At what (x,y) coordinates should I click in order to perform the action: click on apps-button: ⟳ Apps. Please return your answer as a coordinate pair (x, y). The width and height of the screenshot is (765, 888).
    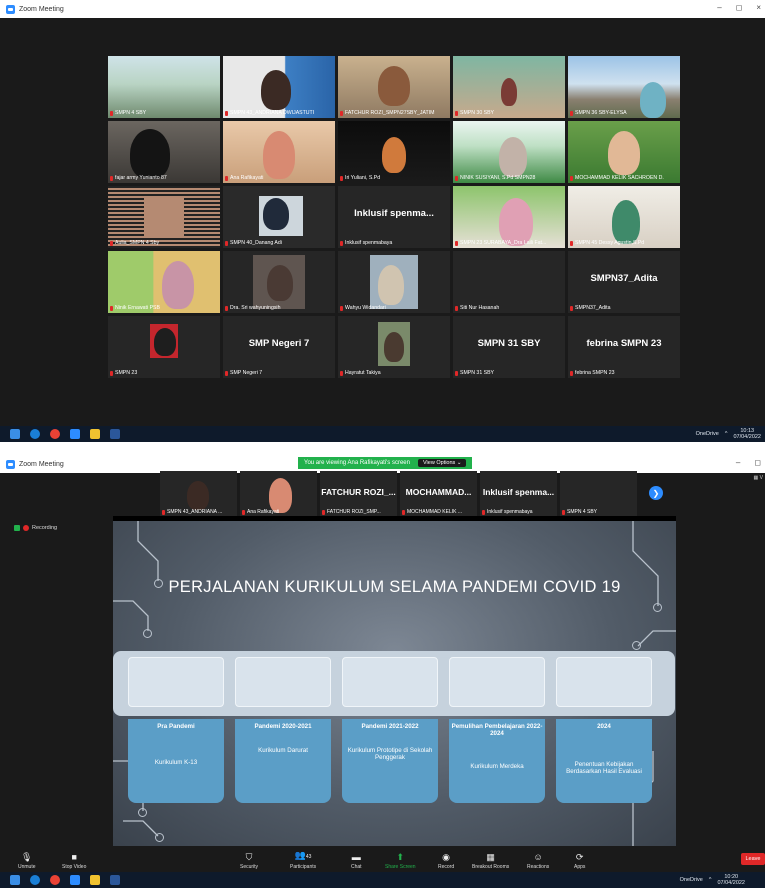
    Looking at the image, I should click on (579, 861).